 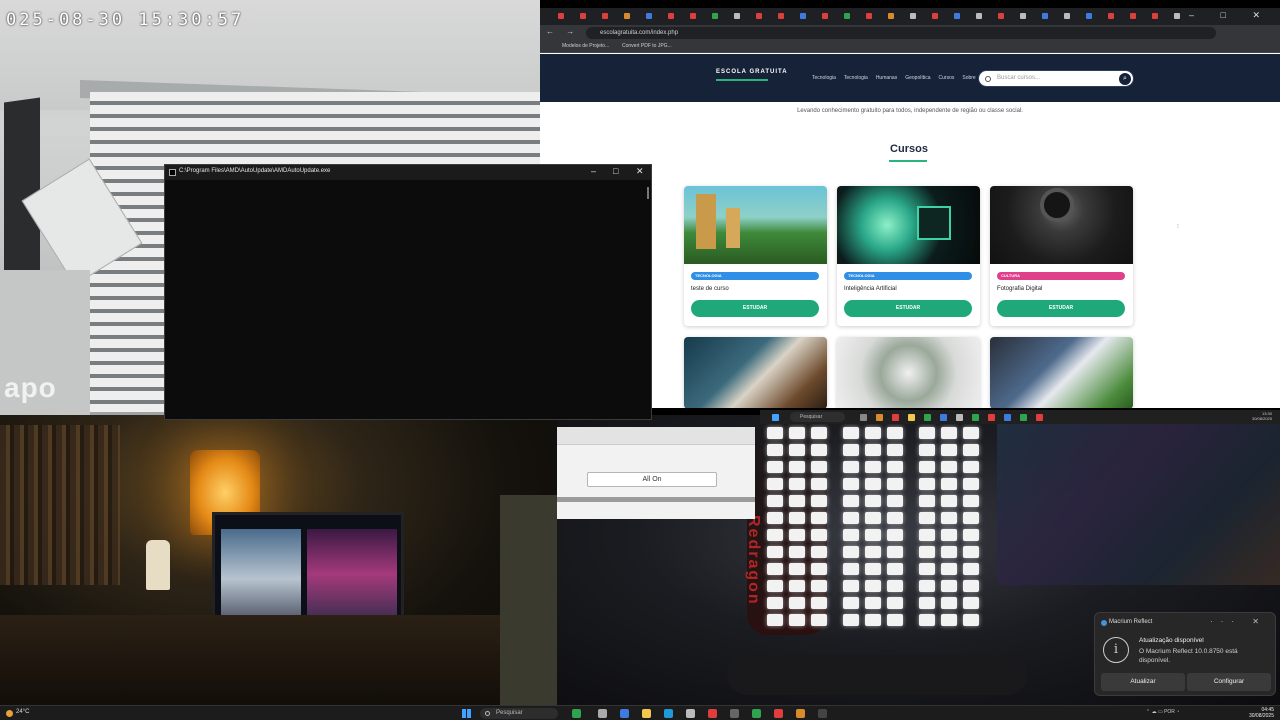 What do you see at coordinates (886, 78) in the screenshot?
I see `menu-item: Humanas` at bounding box center [886, 78].